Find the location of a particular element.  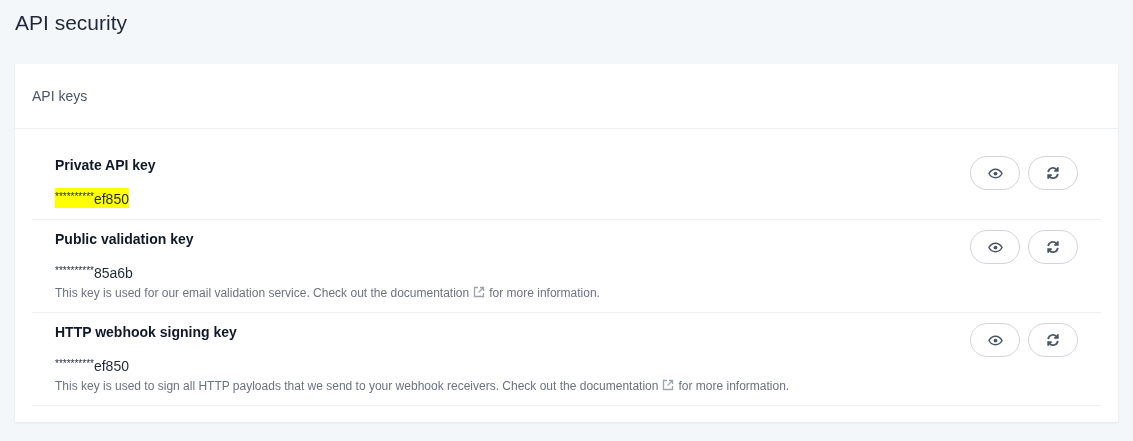

key-name: Private API key is located at coordinates (105, 165).